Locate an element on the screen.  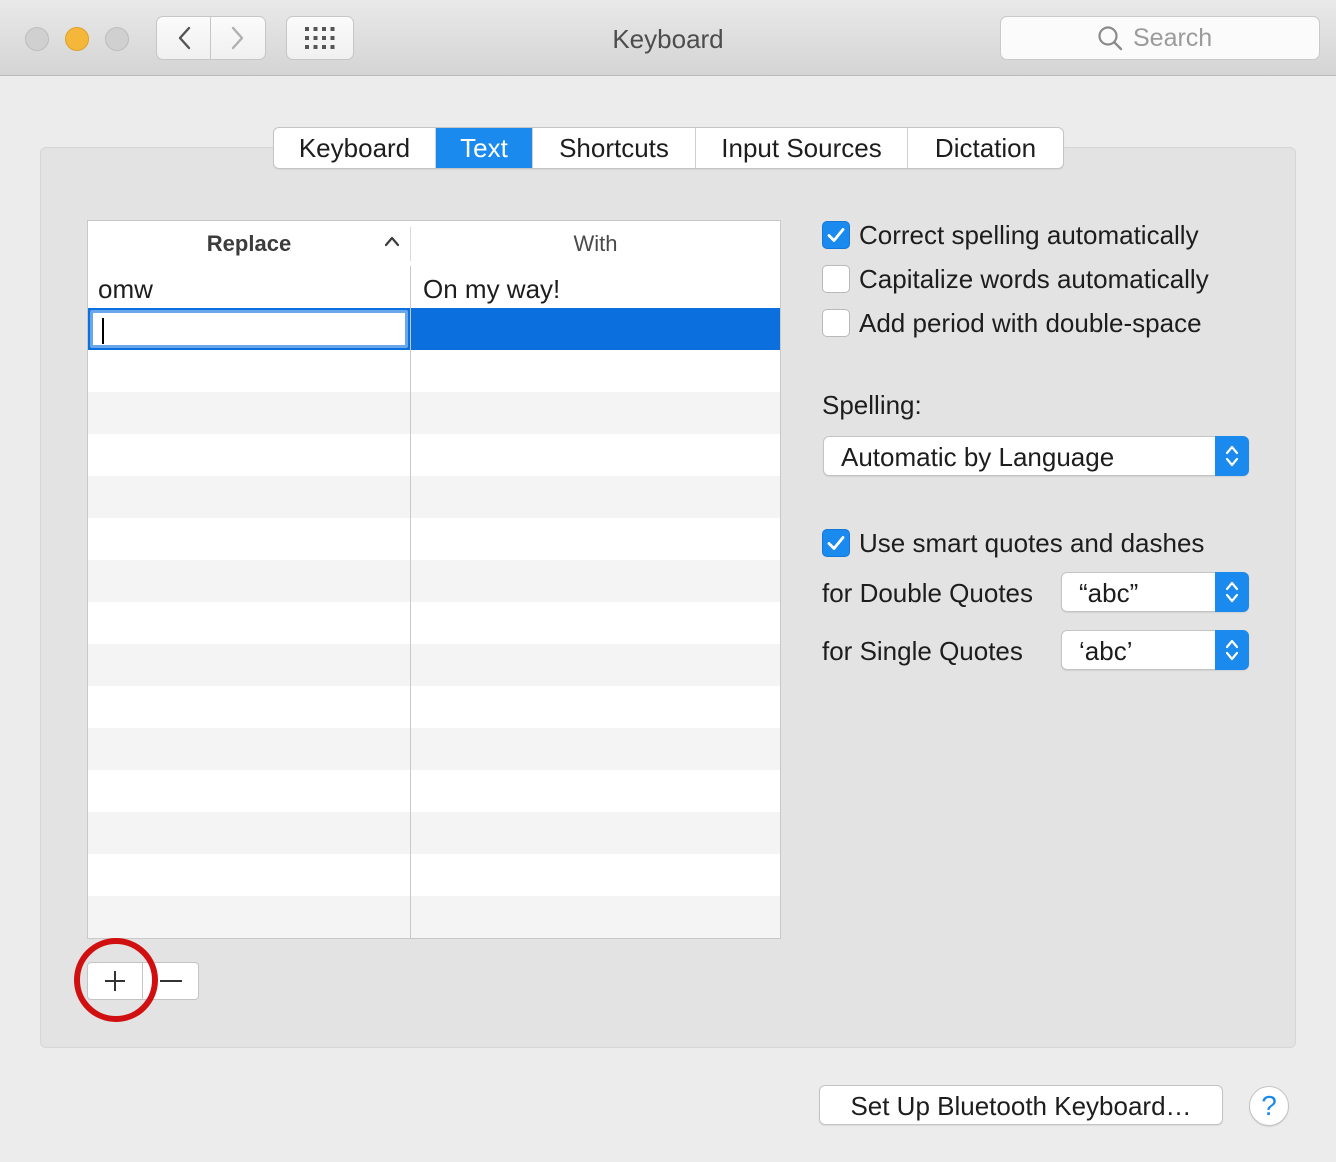
double-quotes-value: “abc” is located at coordinates (1109, 593).